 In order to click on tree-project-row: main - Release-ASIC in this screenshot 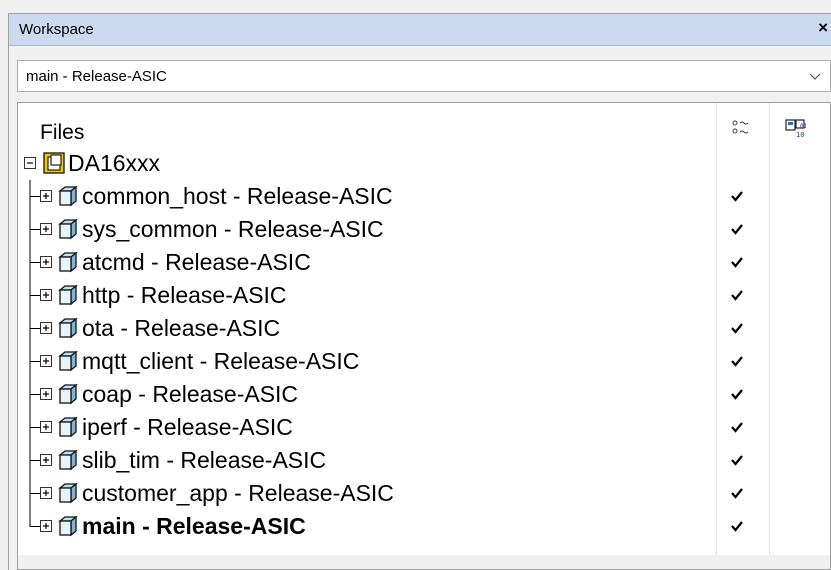, I will do `click(424, 526)`.